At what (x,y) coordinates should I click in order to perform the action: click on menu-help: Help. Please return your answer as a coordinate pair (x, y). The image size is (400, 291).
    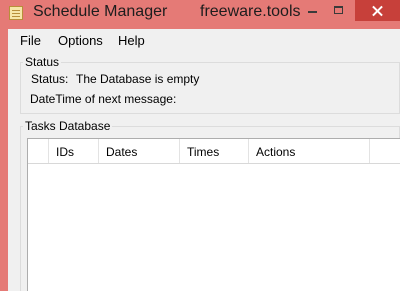
    Looking at the image, I should click on (131, 40).